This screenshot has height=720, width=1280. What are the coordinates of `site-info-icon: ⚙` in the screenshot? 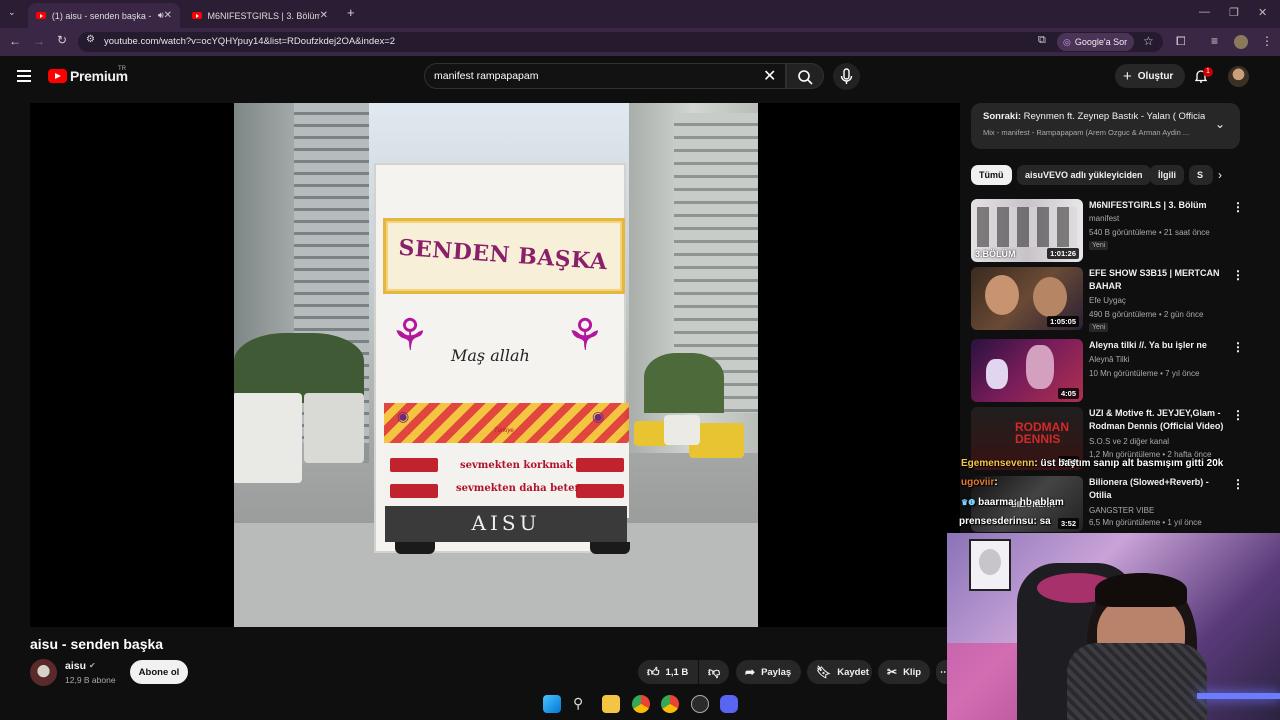 It's located at (90, 39).